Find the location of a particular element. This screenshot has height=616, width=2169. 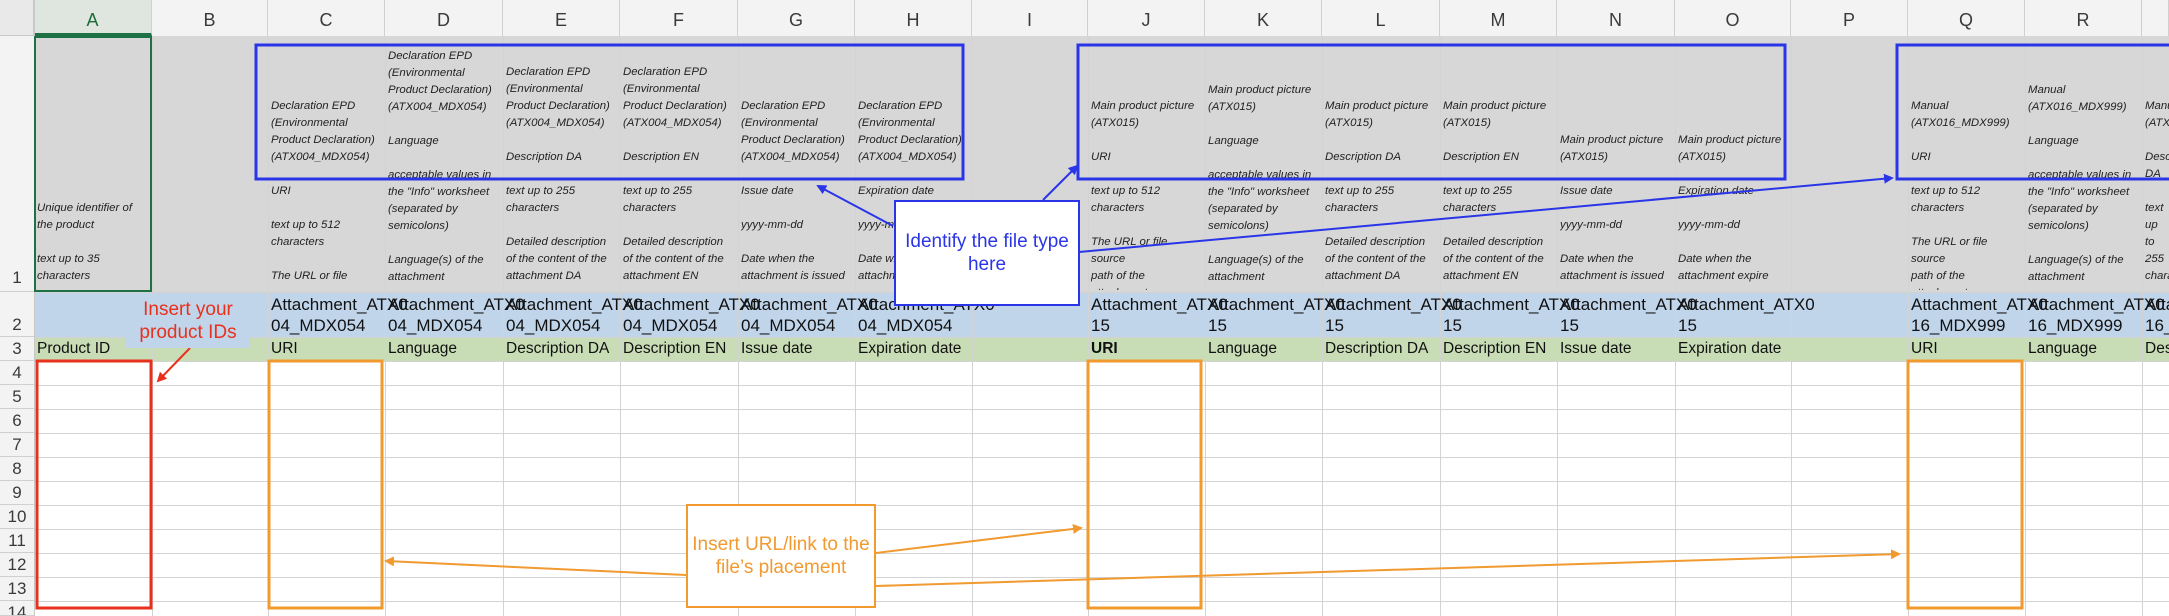

arrow-to-uri-q is located at coordinates (1388, 568).